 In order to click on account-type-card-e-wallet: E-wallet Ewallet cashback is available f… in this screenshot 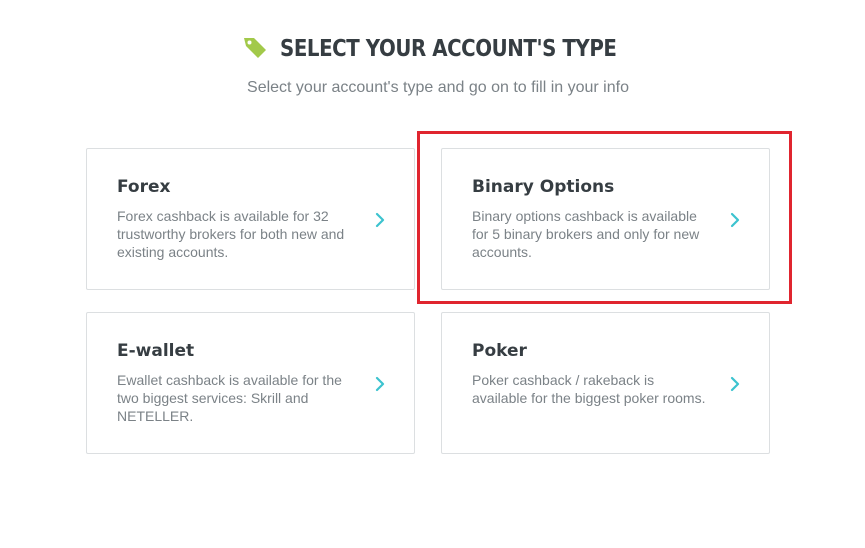, I will do `click(250, 383)`.